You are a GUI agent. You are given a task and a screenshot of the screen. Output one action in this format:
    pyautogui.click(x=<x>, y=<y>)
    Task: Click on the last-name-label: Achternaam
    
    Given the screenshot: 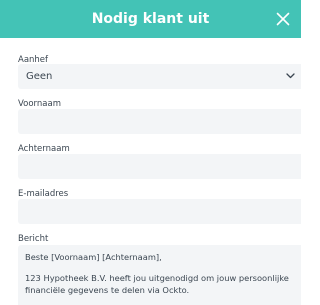 What is the action you would take?
    pyautogui.click(x=44, y=149)
    